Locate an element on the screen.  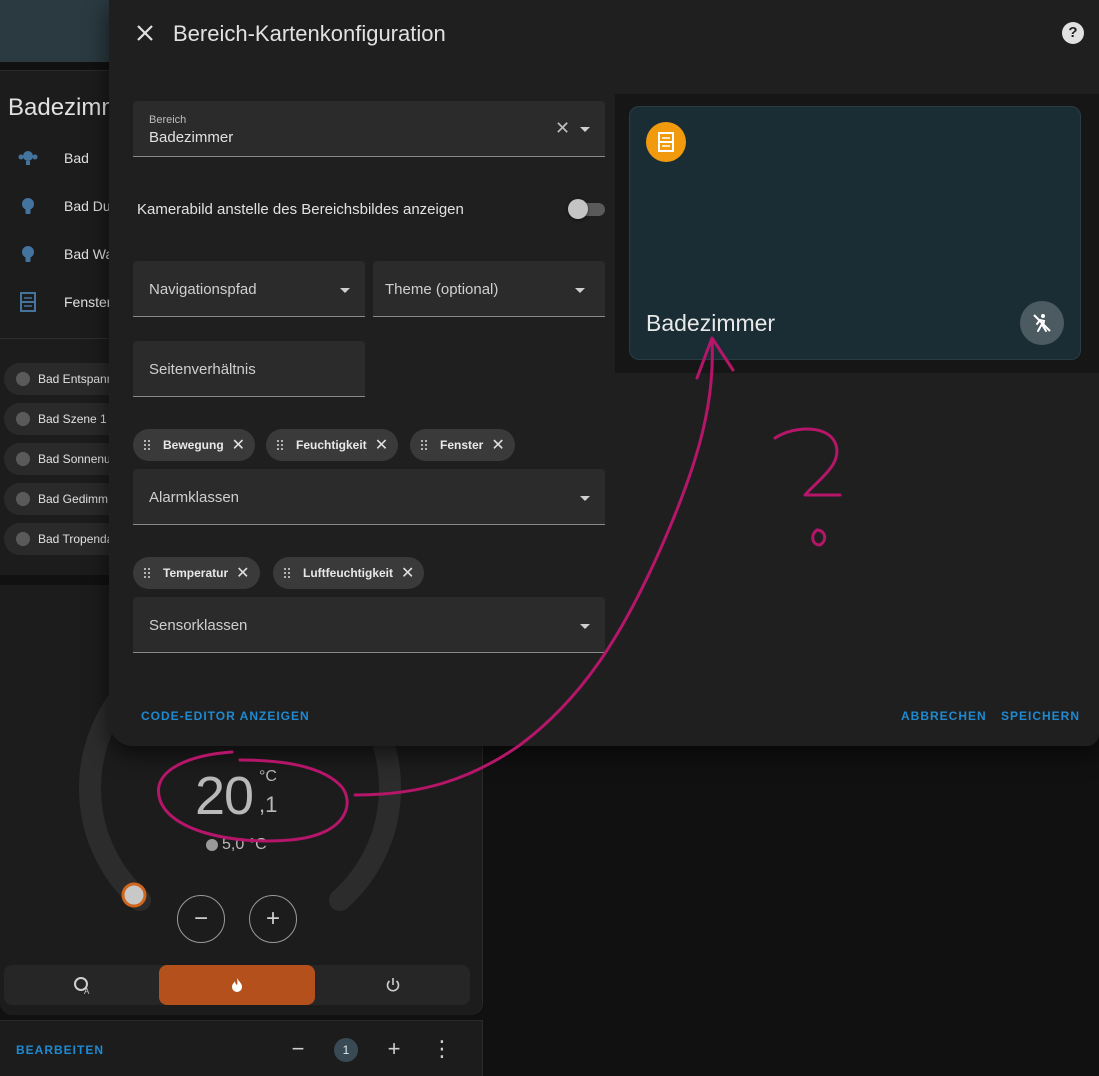
mode-heat-button is located at coordinates (237, 985).